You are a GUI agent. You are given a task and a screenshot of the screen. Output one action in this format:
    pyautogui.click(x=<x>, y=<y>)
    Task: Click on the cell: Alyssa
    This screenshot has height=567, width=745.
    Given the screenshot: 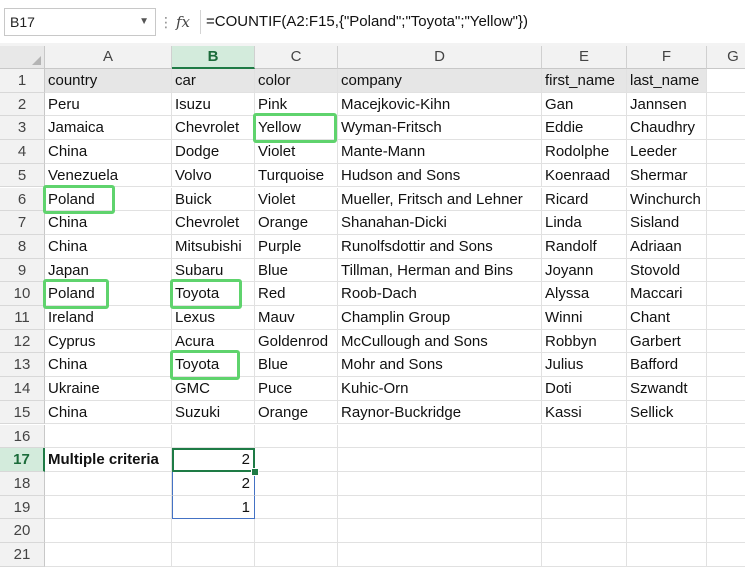 What is the action you would take?
    pyautogui.click(x=584, y=294)
    